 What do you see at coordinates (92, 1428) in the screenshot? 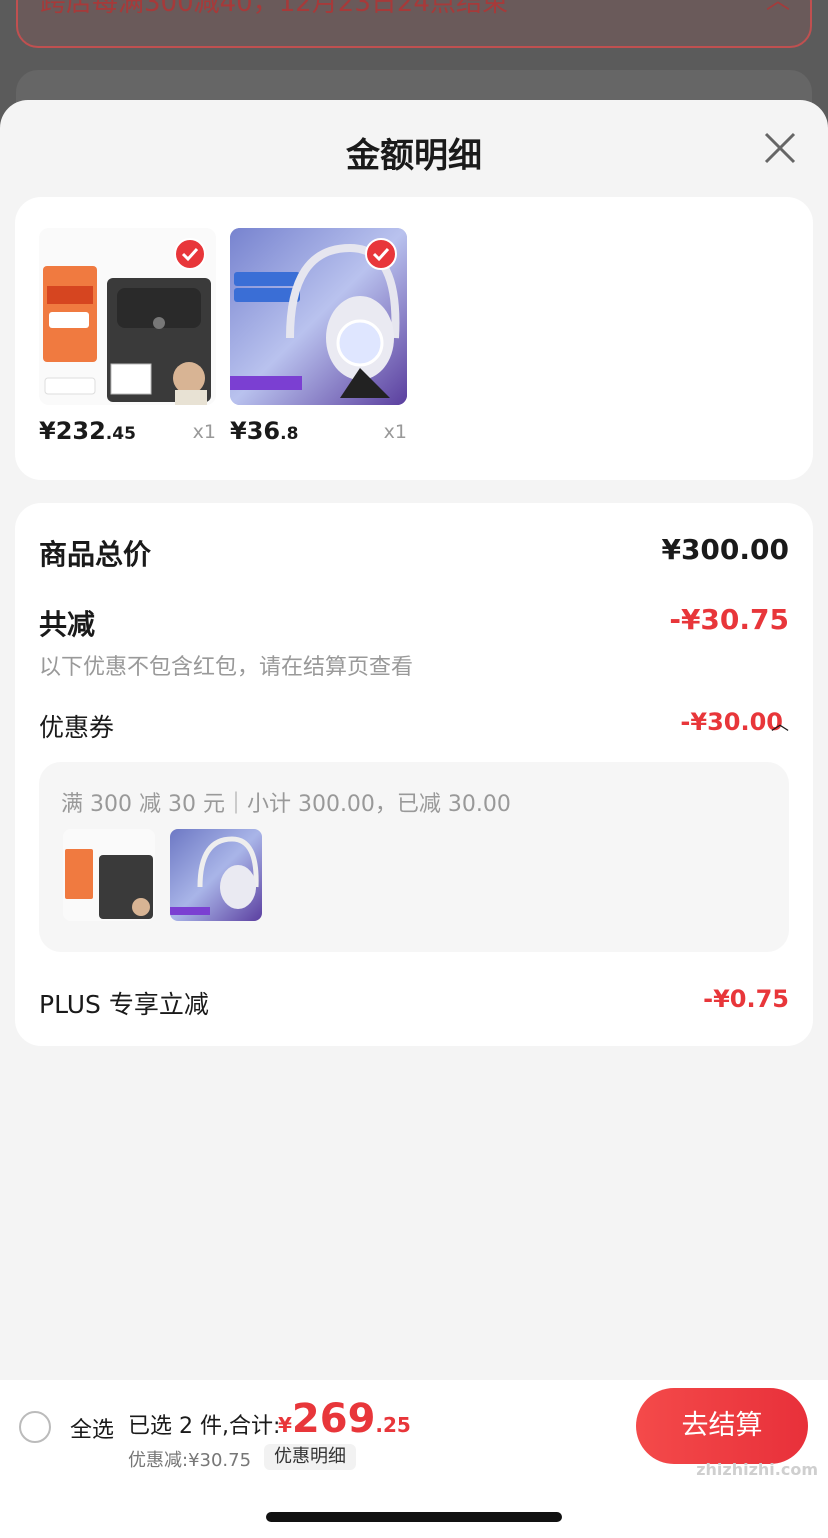
I see `select-all-label: 全选` at bounding box center [92, 1428].